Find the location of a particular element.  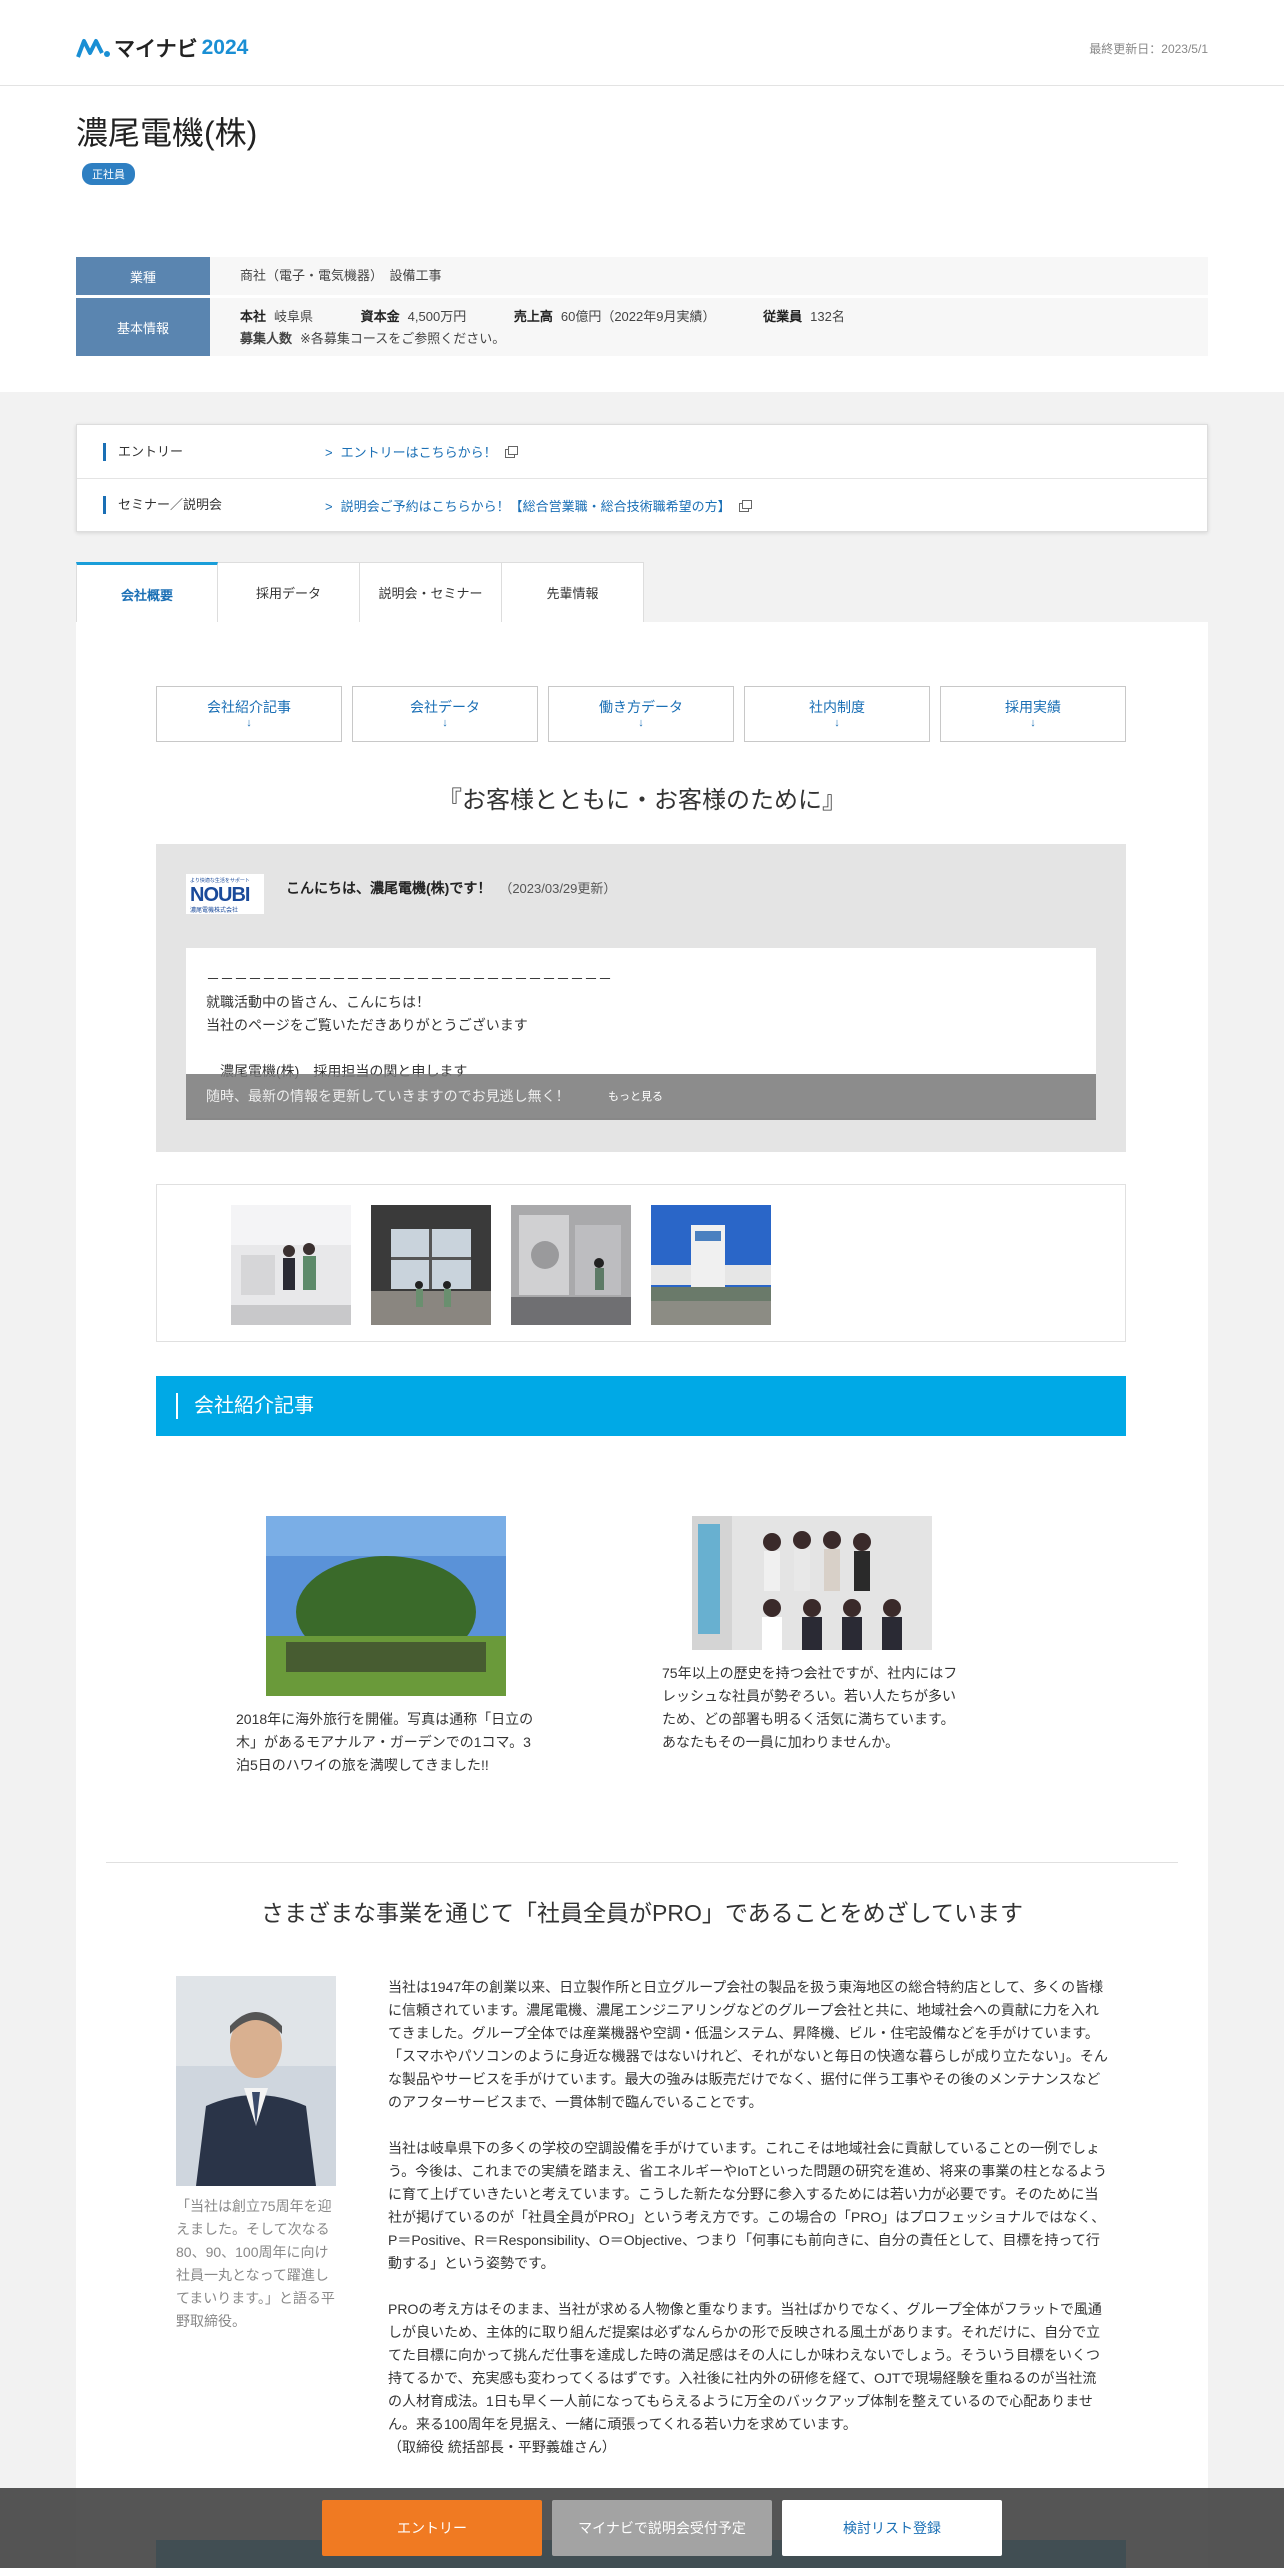

last-updated: 最終更新日：2023/5/1 is located at coordinates (1148, 49).